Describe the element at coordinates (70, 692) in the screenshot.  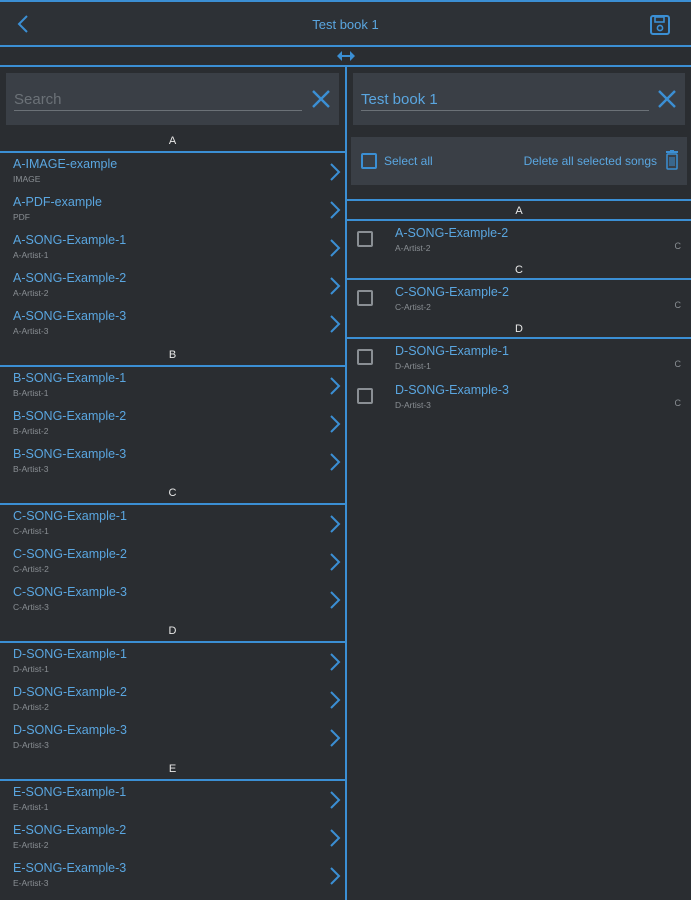
I see `song-title: D-SONG-Example-2` at that location.